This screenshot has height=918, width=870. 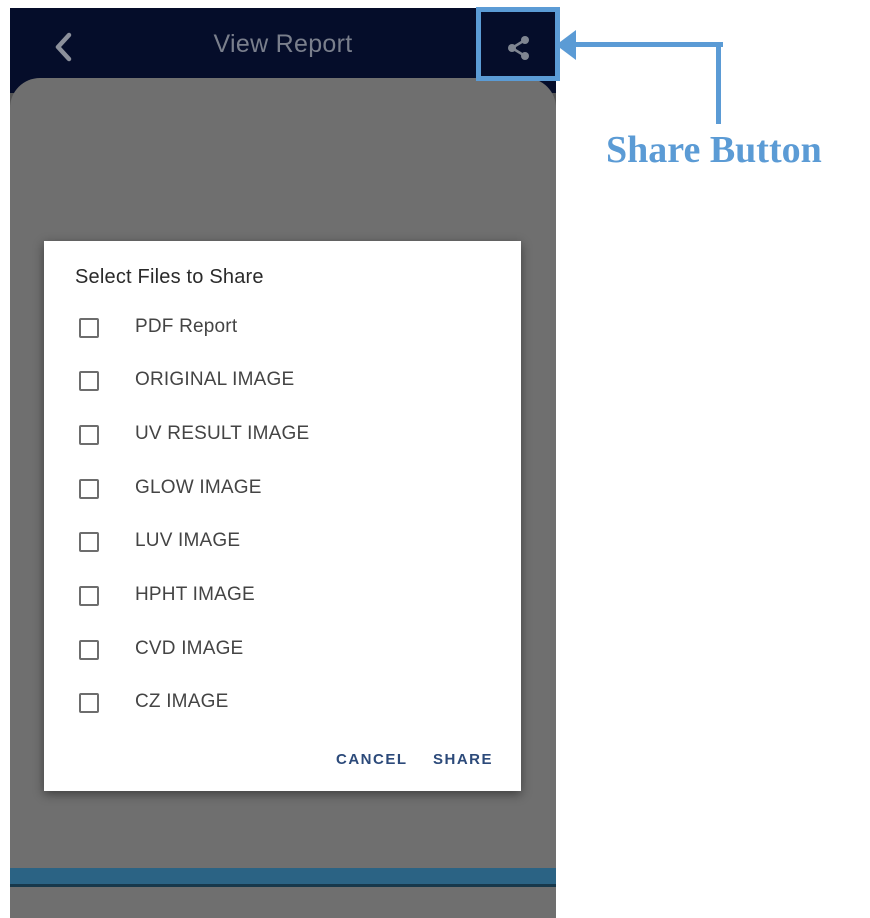 I want to click on footer-divider, so click(x=283, y=885).